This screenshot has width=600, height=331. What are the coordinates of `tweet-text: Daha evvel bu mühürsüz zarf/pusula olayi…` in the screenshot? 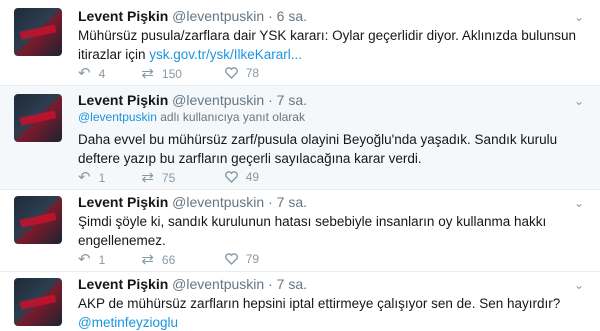 It's located at (318, 149).